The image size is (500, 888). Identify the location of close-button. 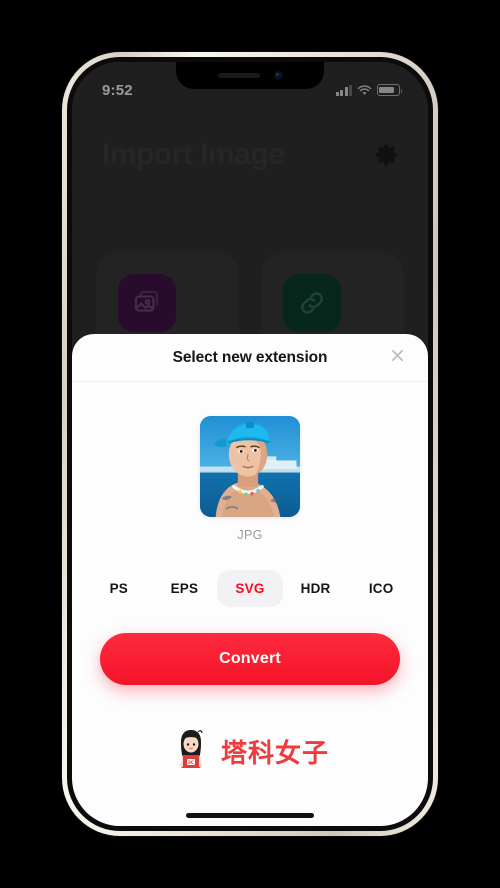
(397, 358).